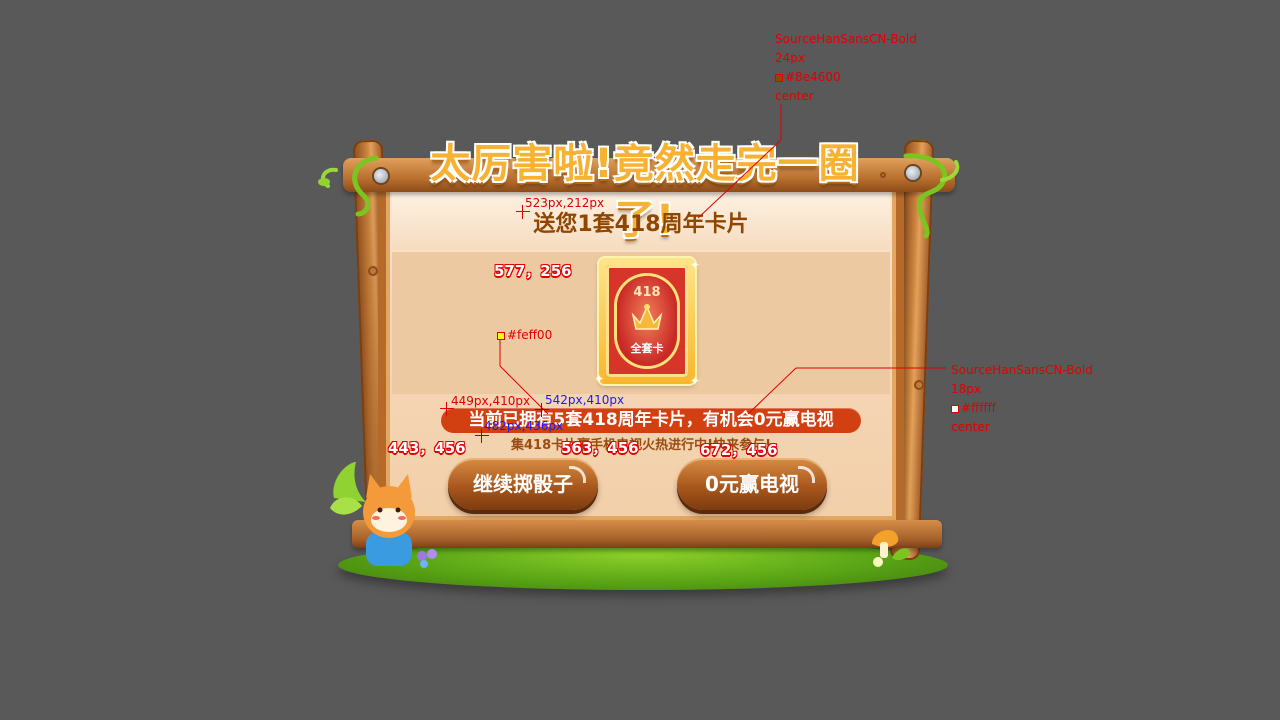  I want to click on coord-btn2: 563，456, so click(600, 448).